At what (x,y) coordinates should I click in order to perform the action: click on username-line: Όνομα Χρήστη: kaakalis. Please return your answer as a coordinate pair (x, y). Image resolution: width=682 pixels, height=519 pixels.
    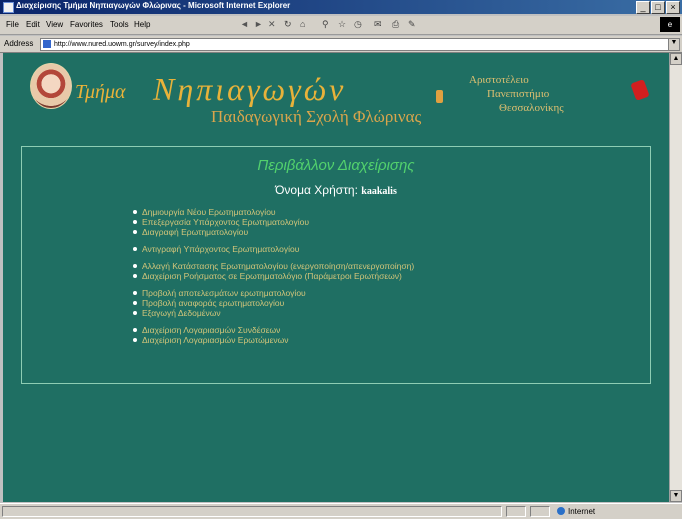
    Looking at the image, I should click on (336, 190).